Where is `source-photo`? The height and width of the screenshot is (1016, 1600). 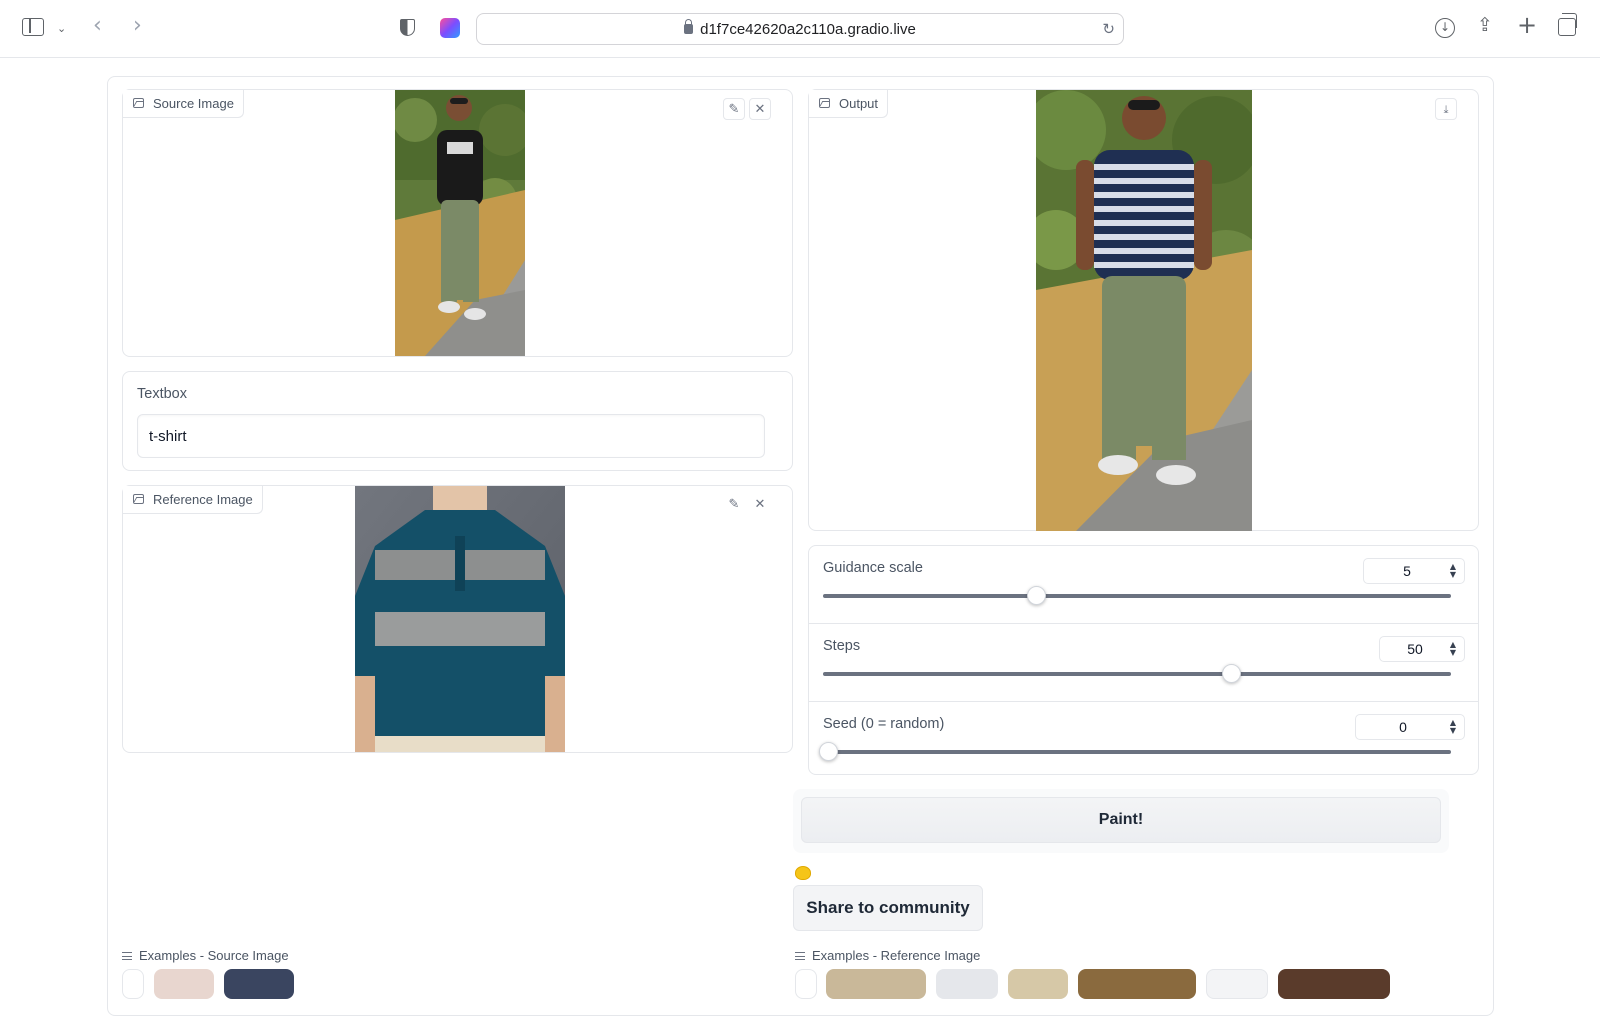 source-photo is located at coordinates (460, 223).